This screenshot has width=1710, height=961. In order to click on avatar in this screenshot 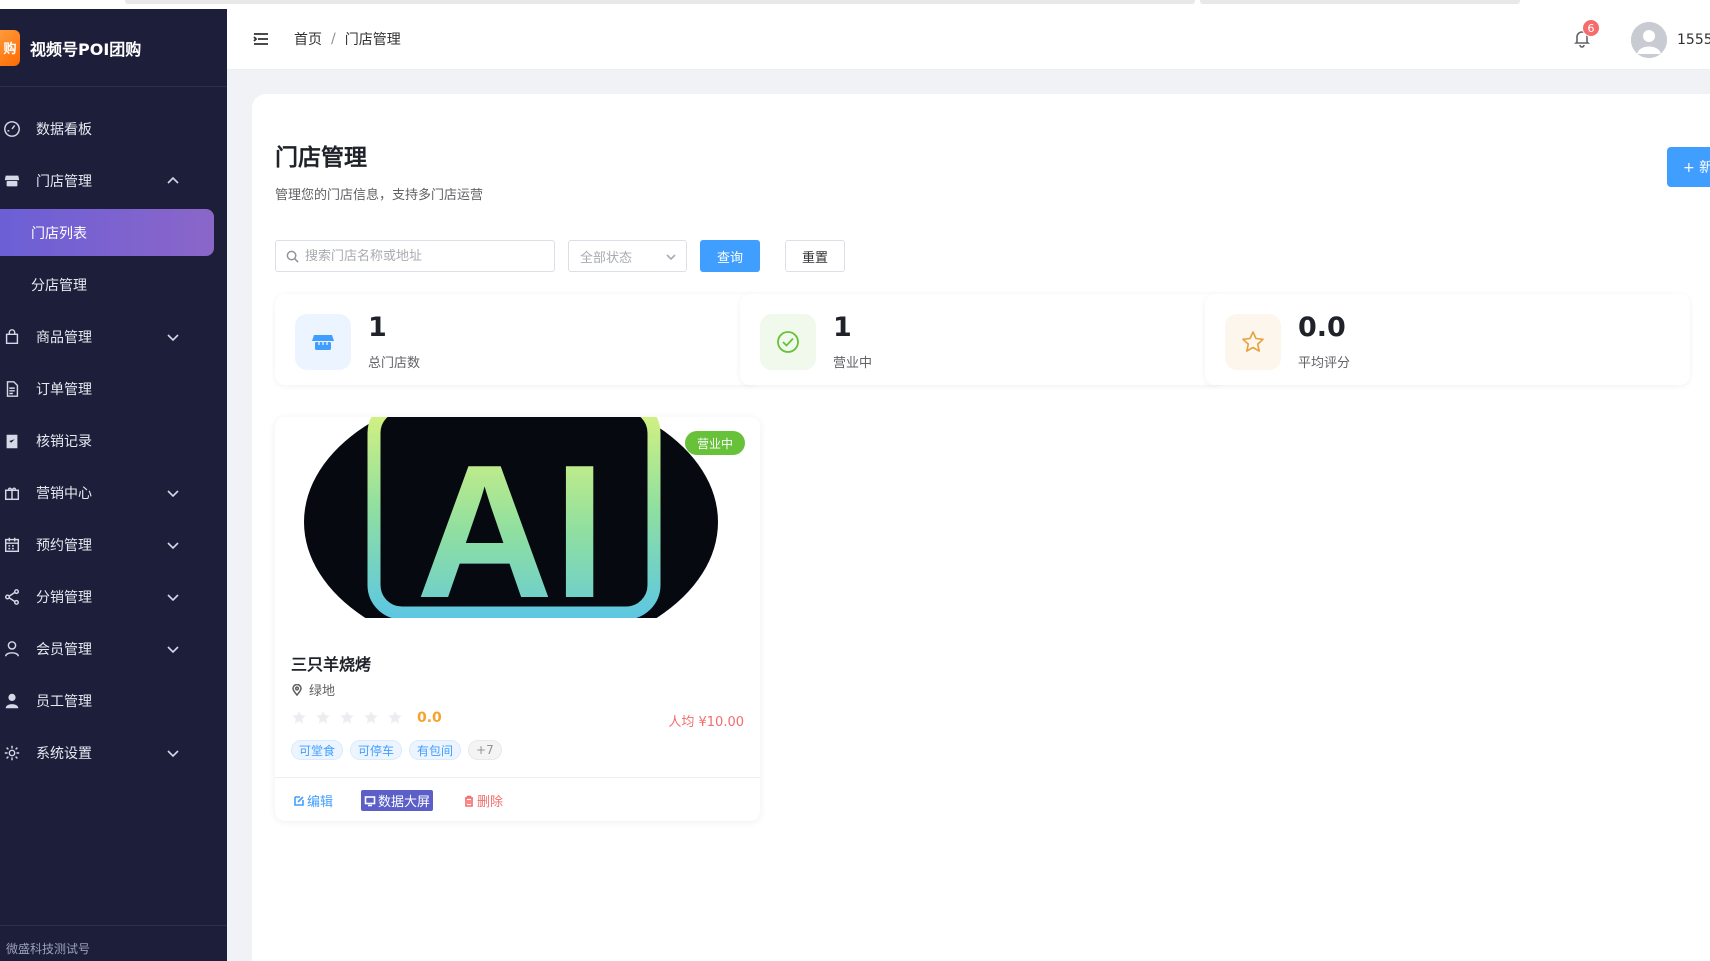, I will do `click(1649, 40)`.